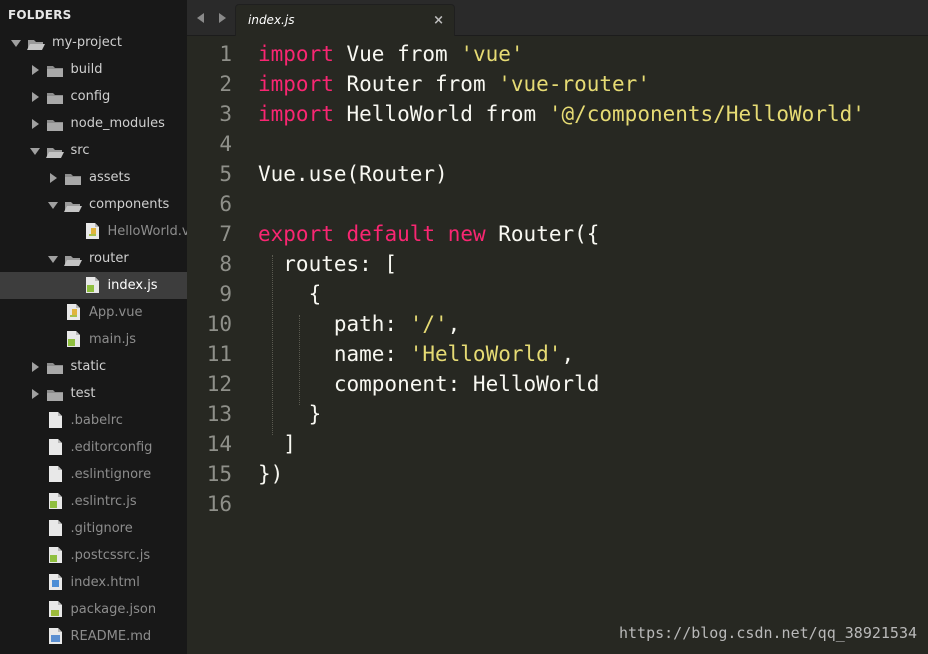  I want to click on string-token: 'HelloWorld', so click(485, 354).